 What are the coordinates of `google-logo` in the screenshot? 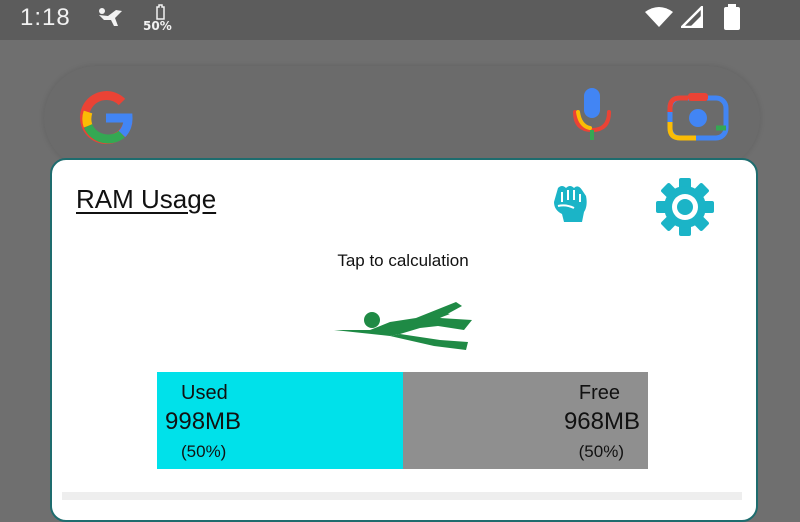 It's located at (106, 118).